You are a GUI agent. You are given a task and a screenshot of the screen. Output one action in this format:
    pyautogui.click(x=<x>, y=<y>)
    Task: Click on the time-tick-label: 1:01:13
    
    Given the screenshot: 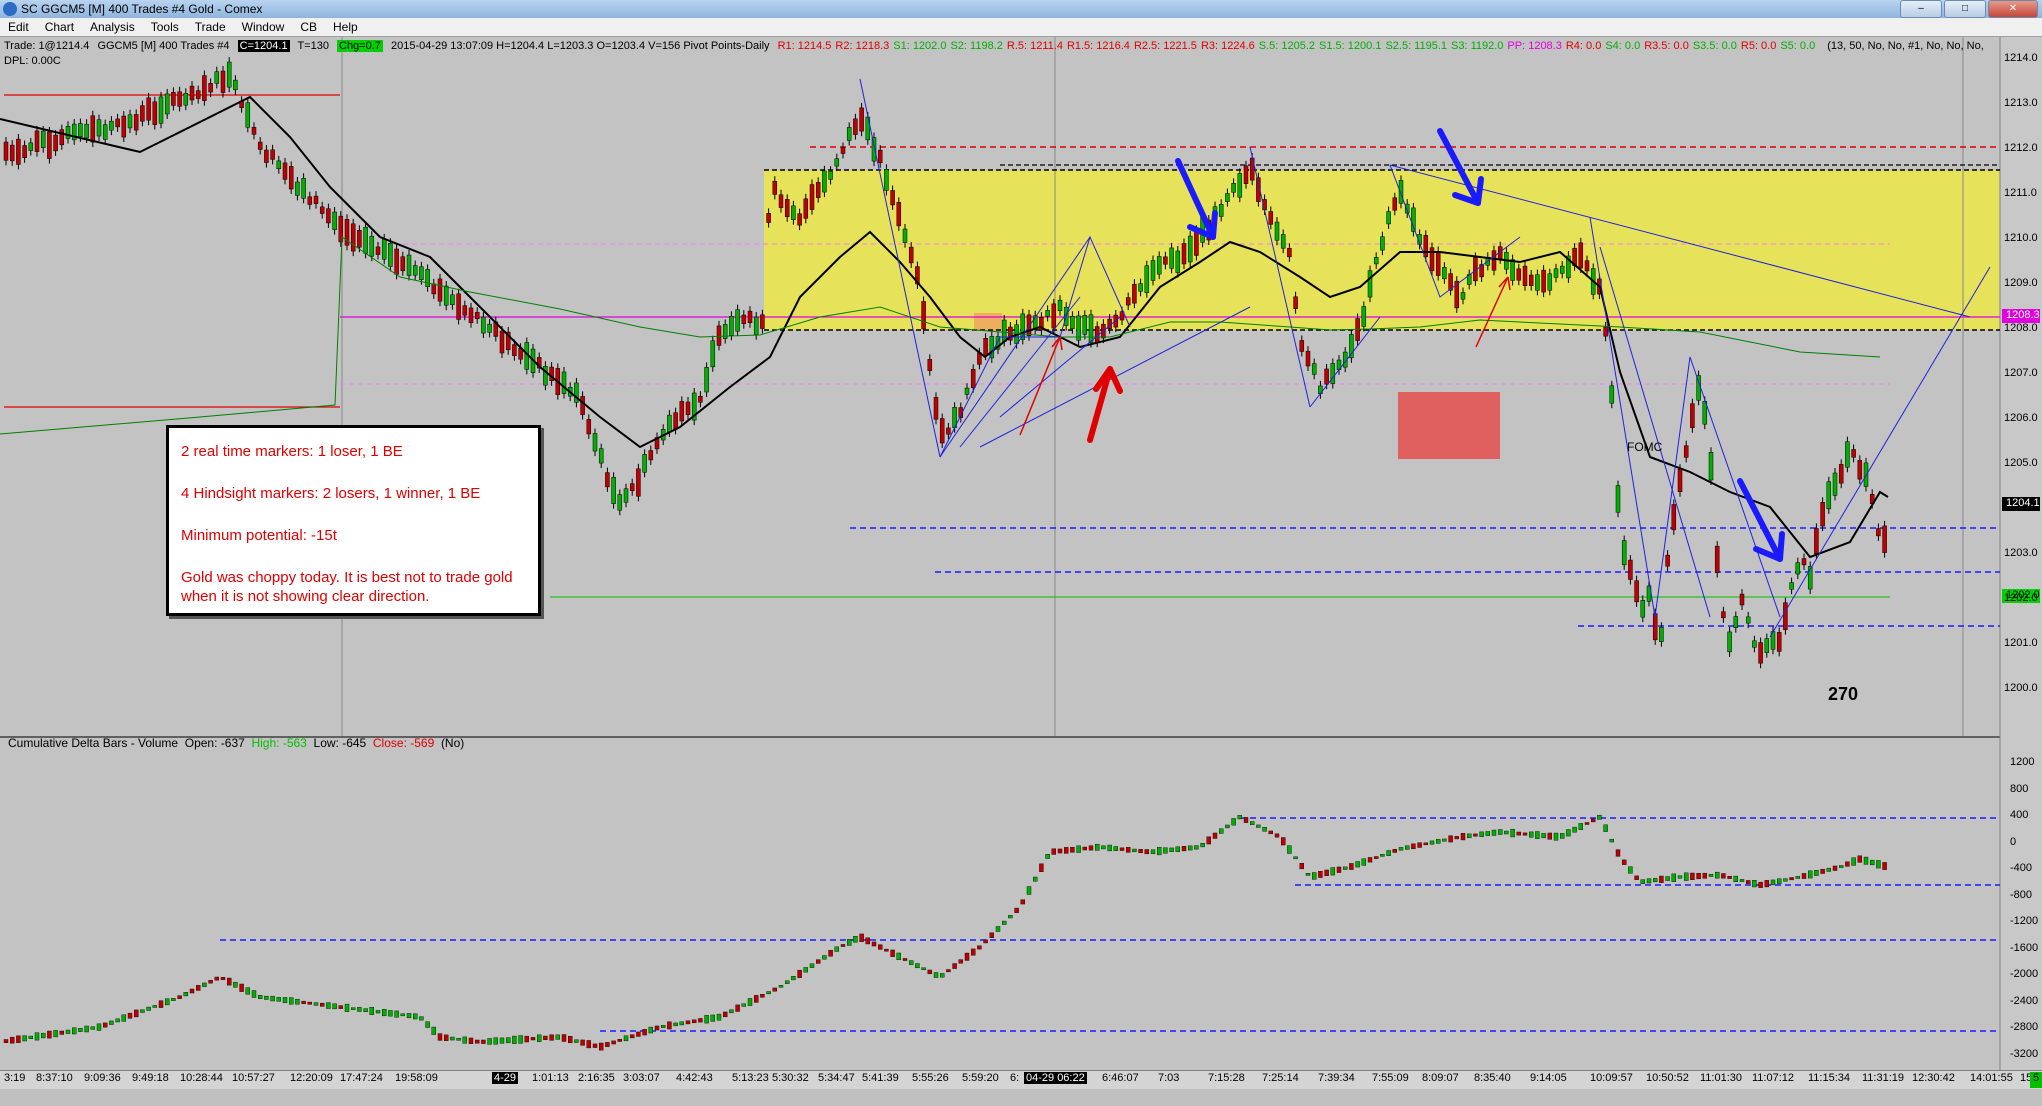 What is the action you would take?
    pyautogui.click(x=550, y=1078)
    